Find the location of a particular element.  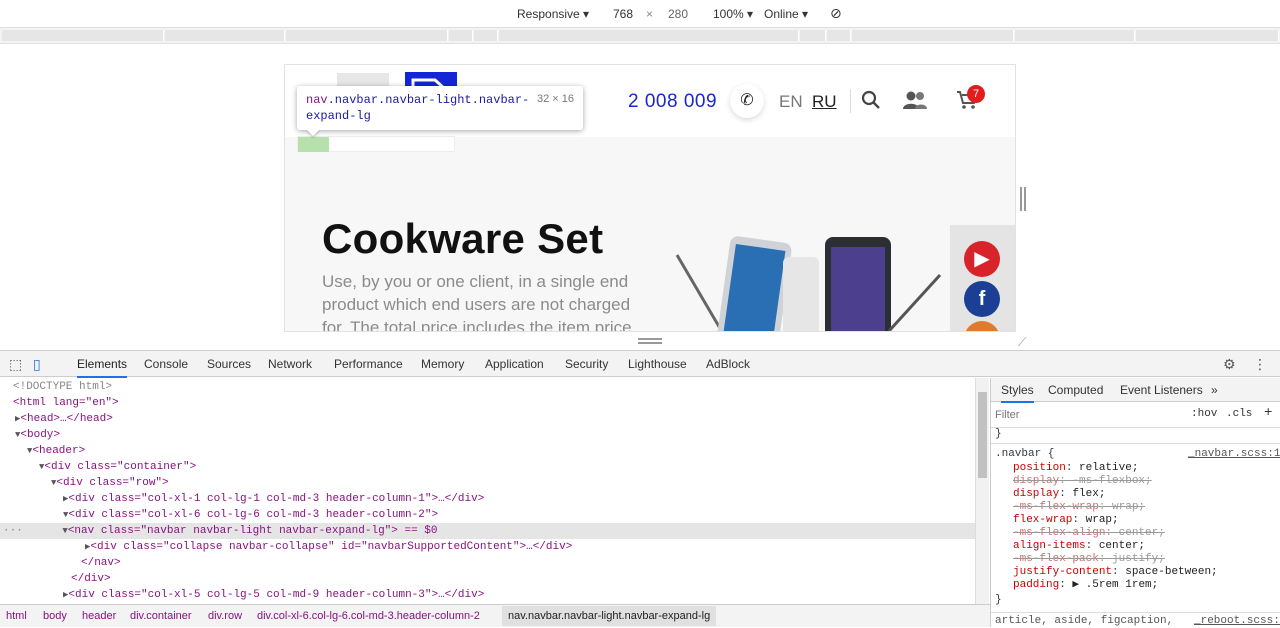

tab-performance: Performance is located at coordinates (368, 364).